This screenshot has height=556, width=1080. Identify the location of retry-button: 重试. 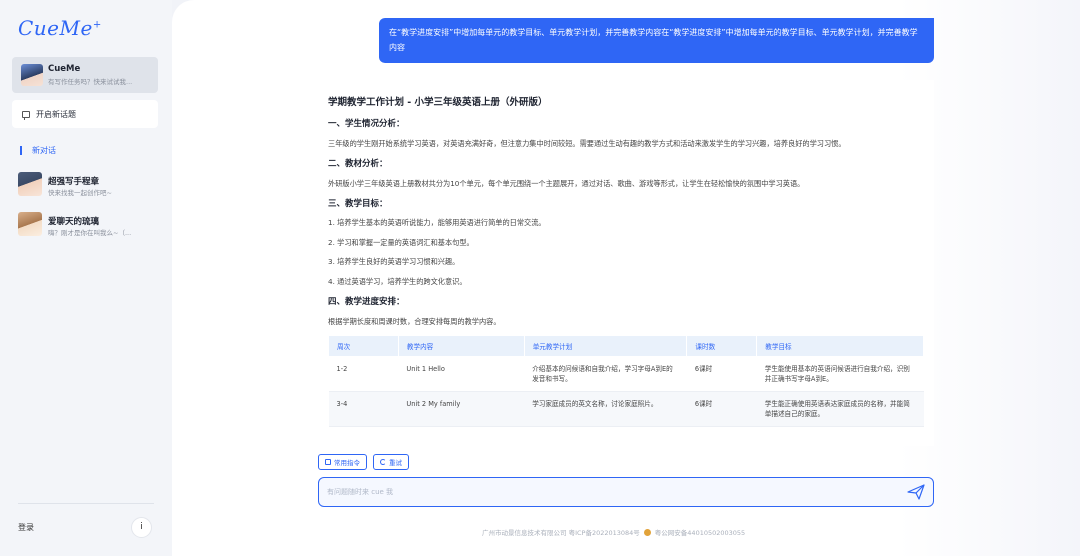
(391, 462).